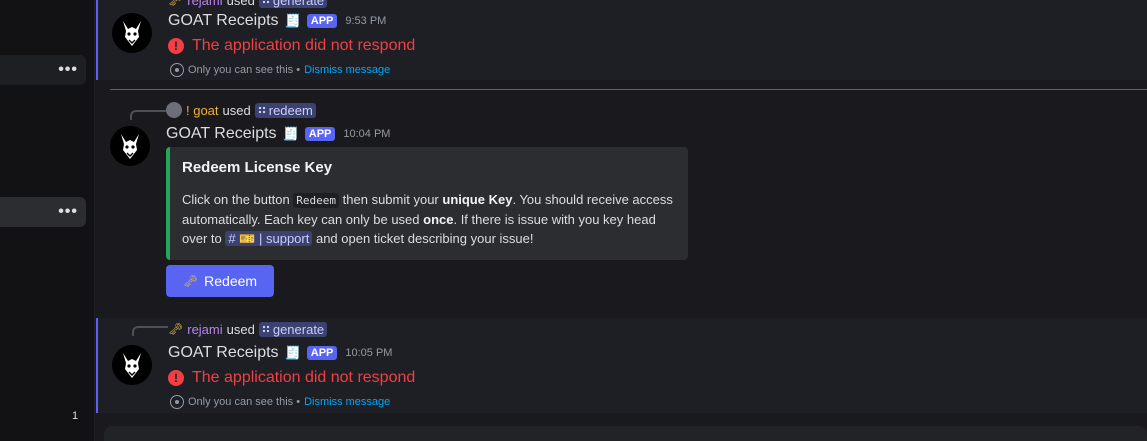  What do you see at coordinates (290, 110) in the screenshot?
I see `command-name: redeem` at bounding box center [290, 110].